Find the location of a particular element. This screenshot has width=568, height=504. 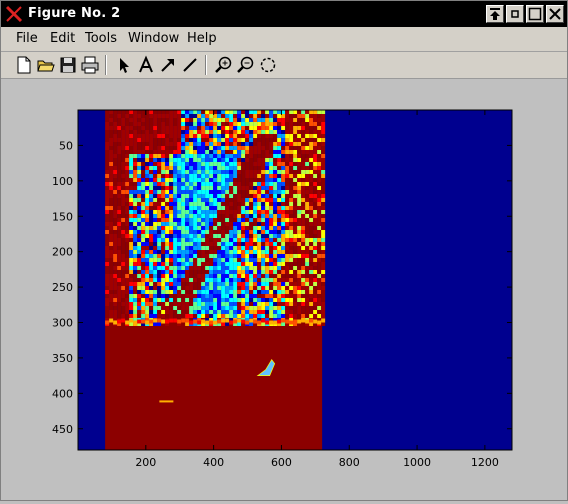

print-icon is located at coordinates (90, 65).